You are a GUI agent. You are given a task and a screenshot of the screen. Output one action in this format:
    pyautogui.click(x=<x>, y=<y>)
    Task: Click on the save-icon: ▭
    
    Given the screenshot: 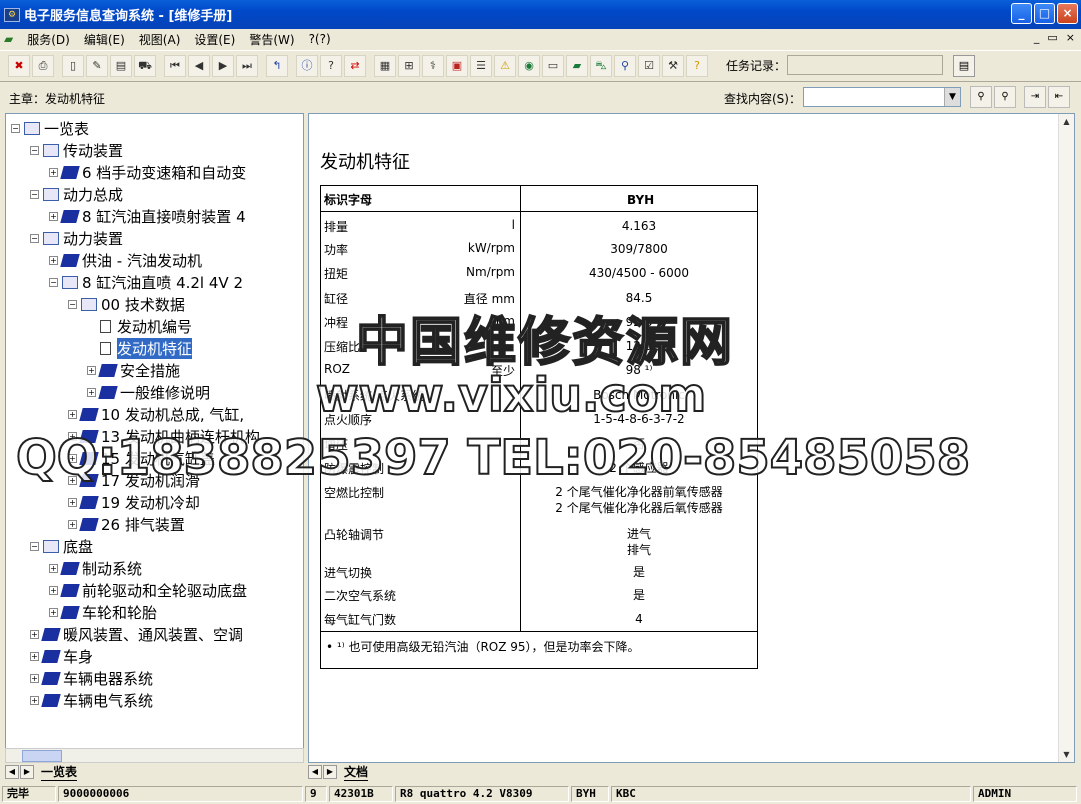 What is the action you would take?
    pyautogui.click(x=553, y=66)
    